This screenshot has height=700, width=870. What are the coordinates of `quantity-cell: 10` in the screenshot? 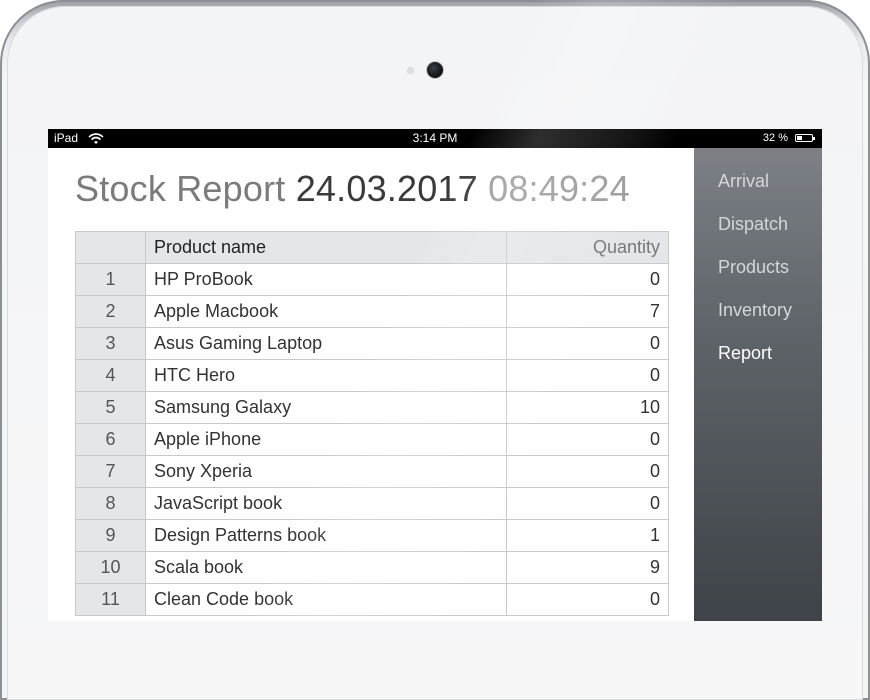 It's located at (587, 407).